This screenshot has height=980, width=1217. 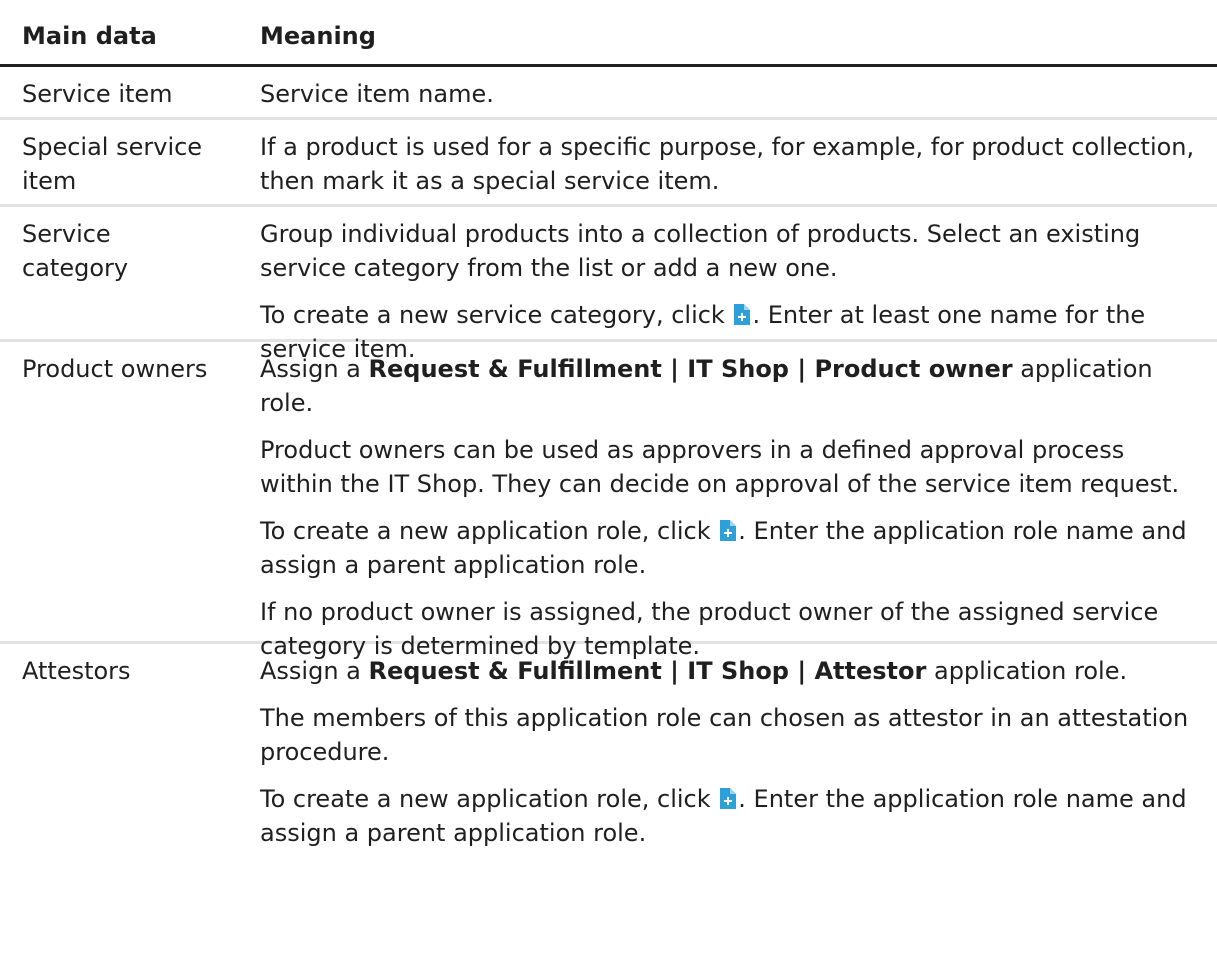 I want to click on row-key-service-category: Service category, so click(x=75, y=251).